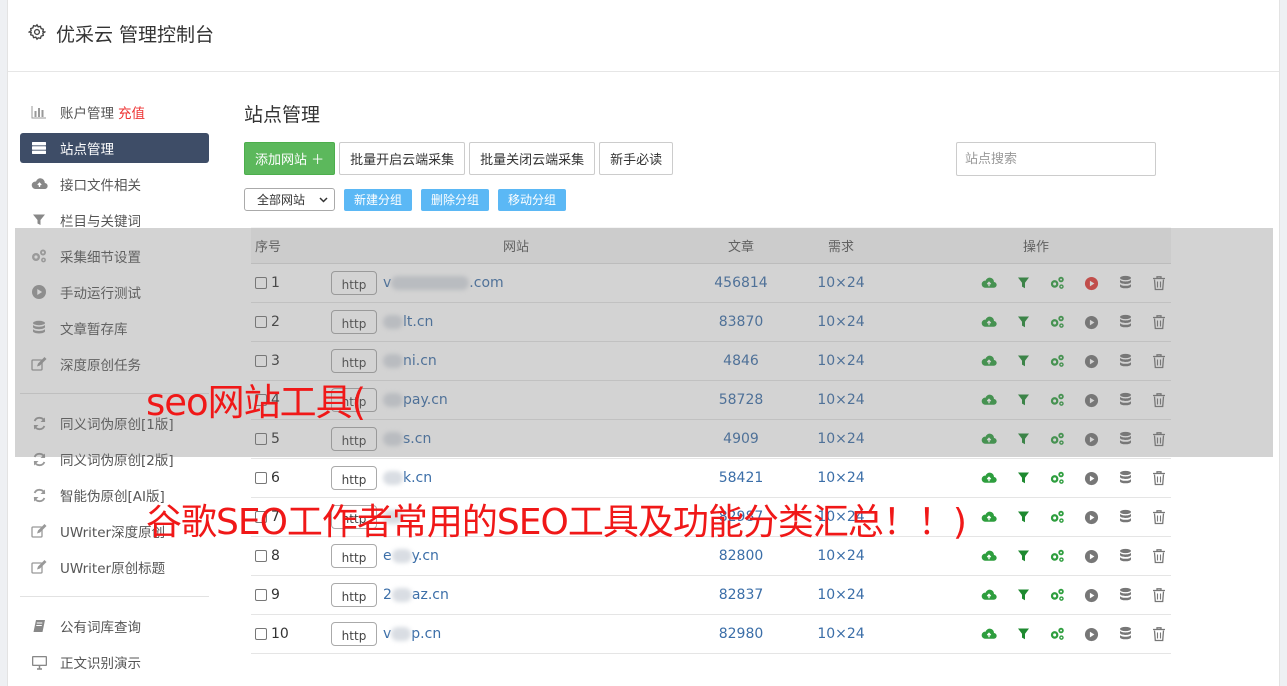 The height and width of the screenshot is (686, 1287). I want to click on site-domain: 2 az.cn, so click(416, 595).